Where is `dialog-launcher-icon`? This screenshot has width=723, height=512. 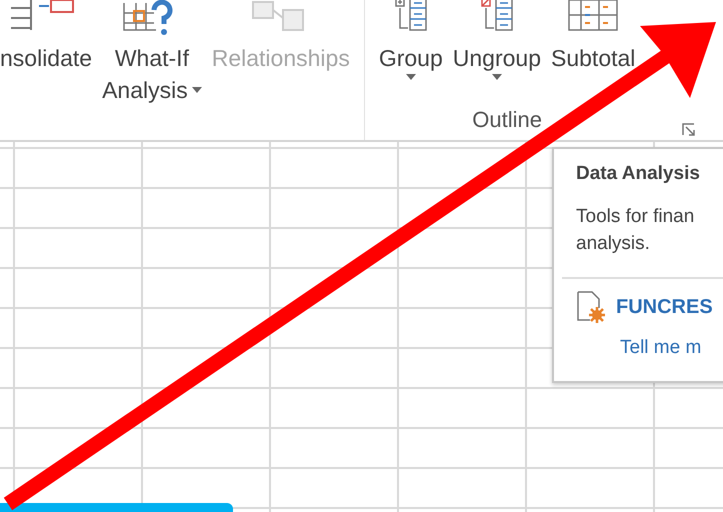 dialog-launcher-icon is located at coordinates (689, 129).